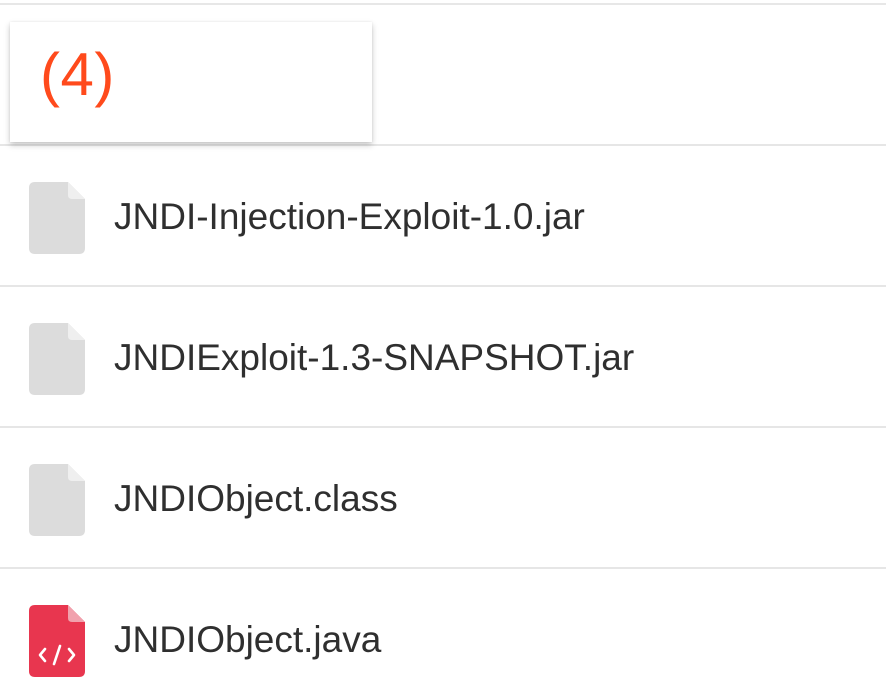 The width and height of the screenshot is (886, 679). Describe the element at coordinates (256, 499) in the screenshot. I see `file-name: JNDIObject.class` at that location.